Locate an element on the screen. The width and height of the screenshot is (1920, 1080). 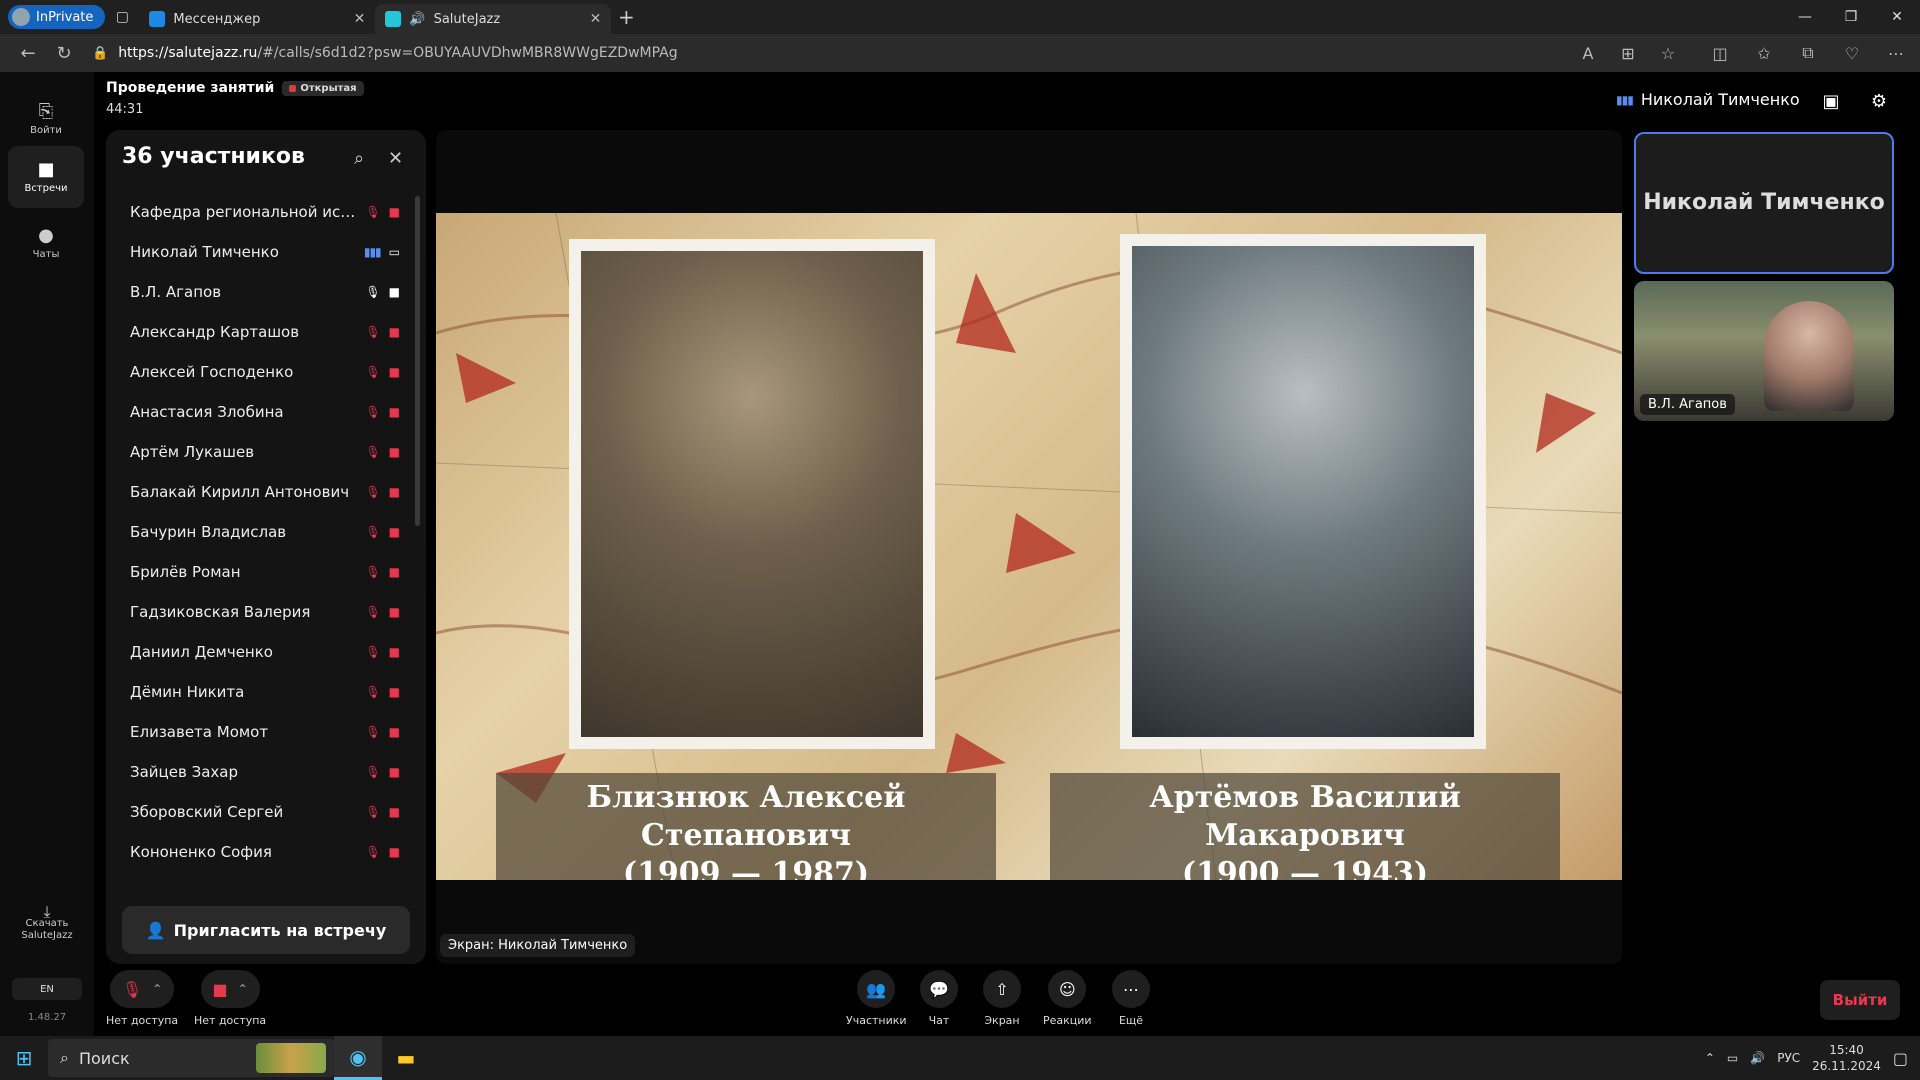
edge-browser-icon: ◉ is located at coordinates (358, 1058).